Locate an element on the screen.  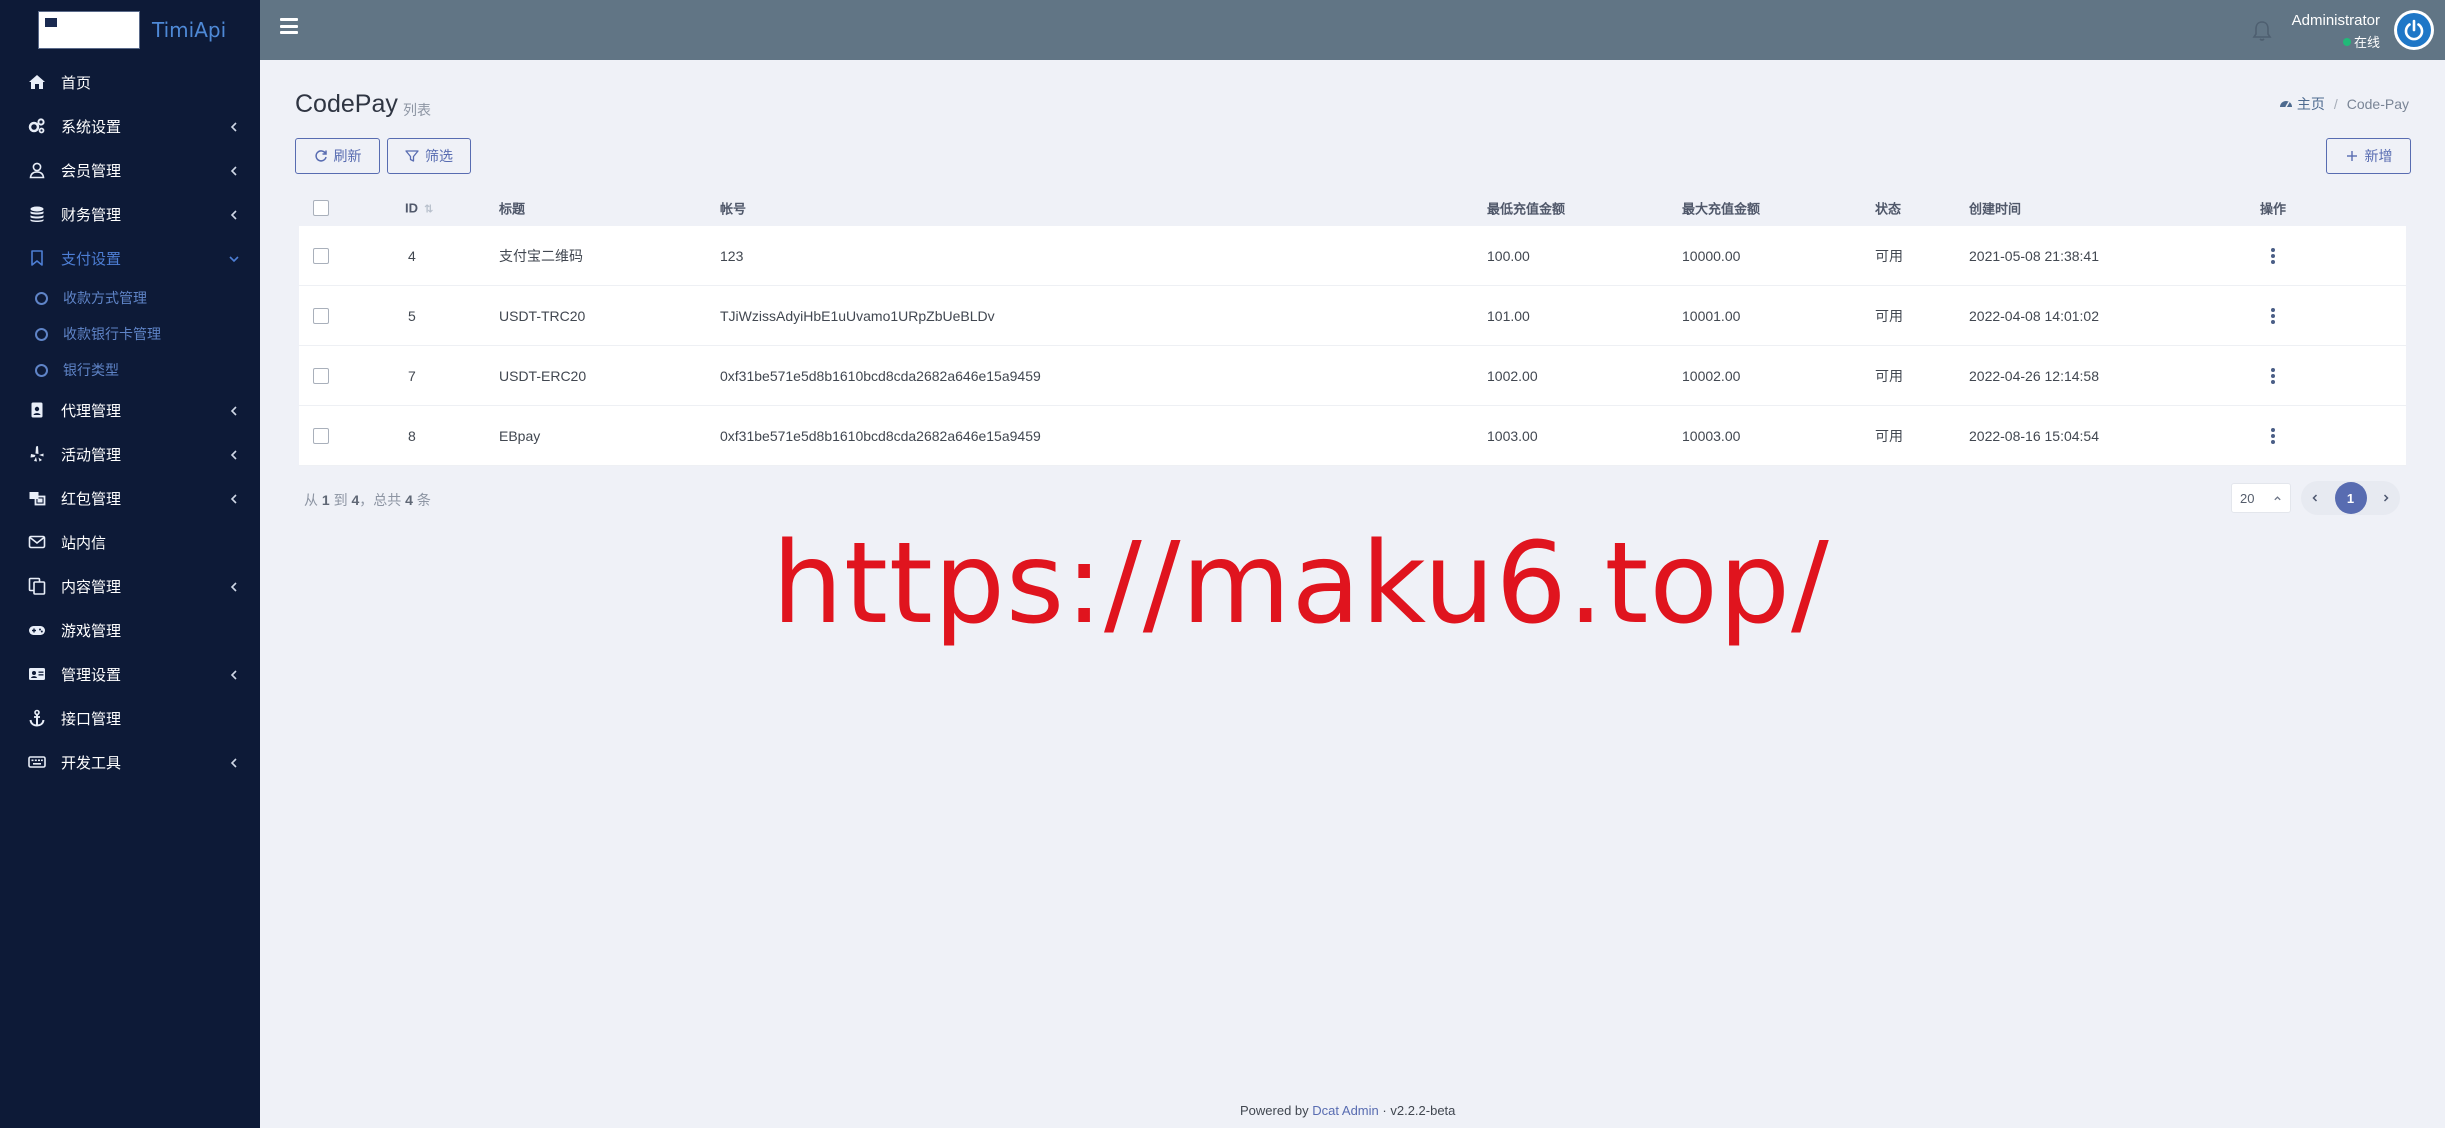
sidebar-item-4: 支付设置 is located at coordinates (130, 258).